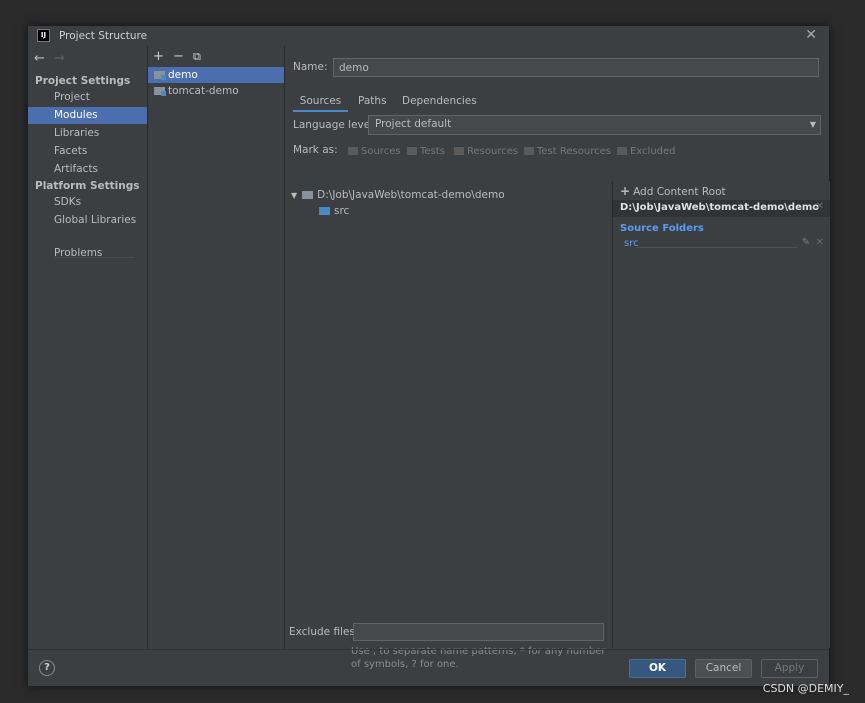 The image size is (865, 703). What do you see at coordinates (158, 56) in the screenshot?
I see `add-module-button: +` at bounding box center [158, 56].